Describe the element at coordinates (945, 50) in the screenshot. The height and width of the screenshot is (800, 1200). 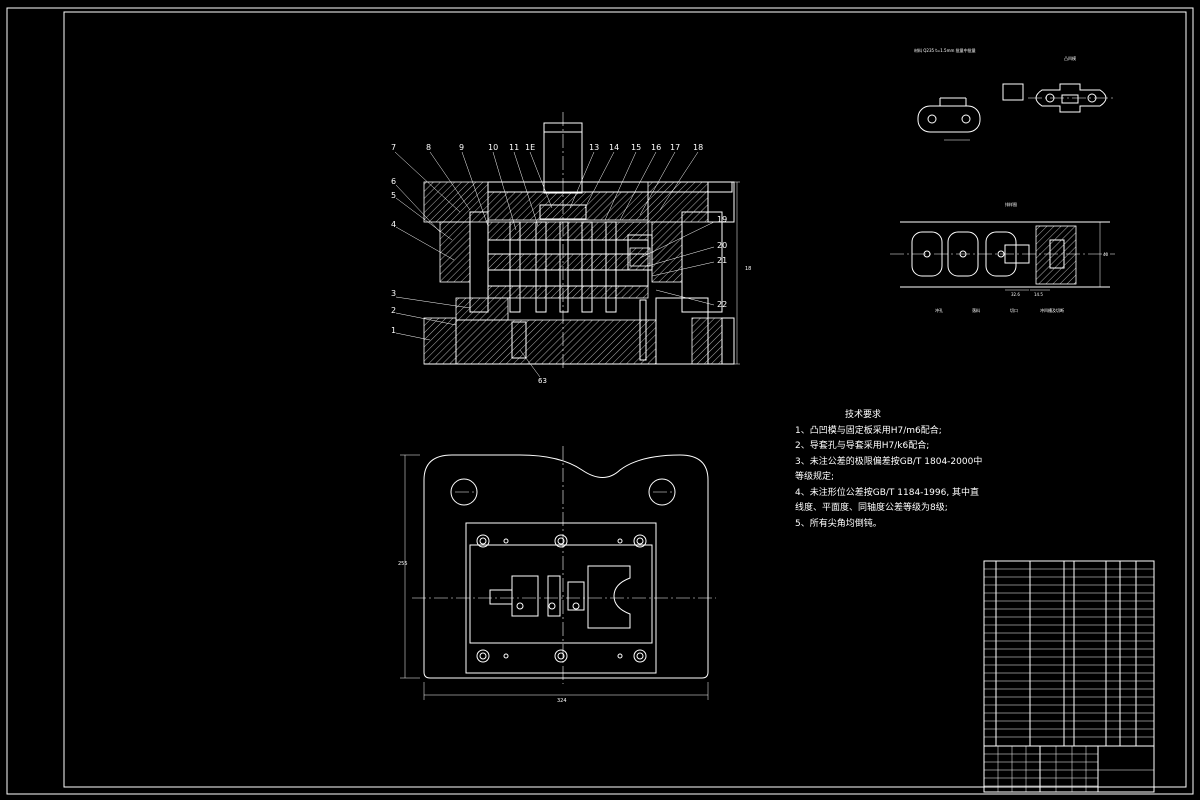
I see `part-title: 材料 Q235 t=1.5mm 批量中批量` at that location.